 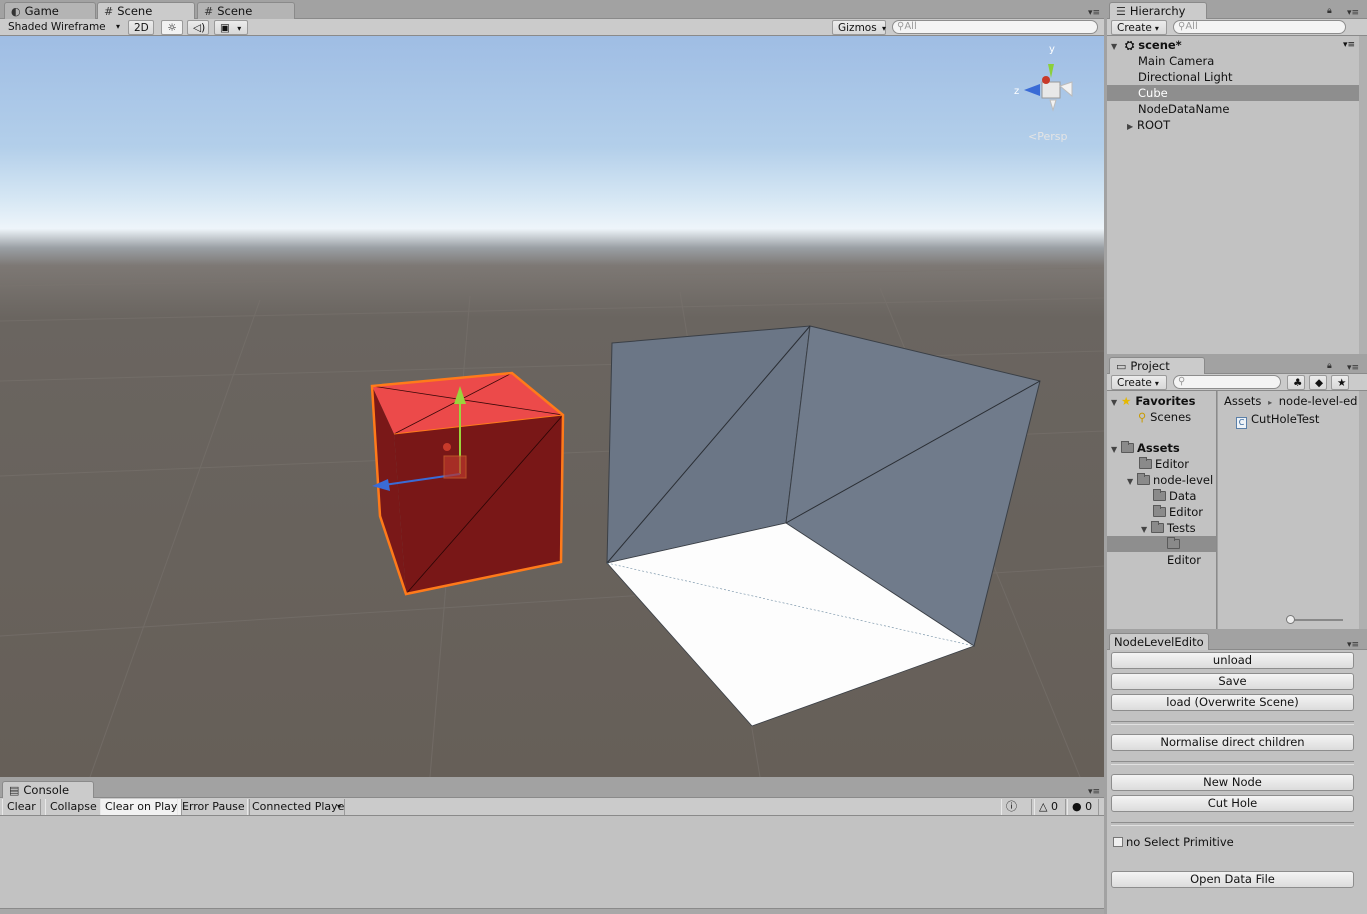 I want to click on tree-node-level: ▼ node-level, so click(x=1161, y=480).